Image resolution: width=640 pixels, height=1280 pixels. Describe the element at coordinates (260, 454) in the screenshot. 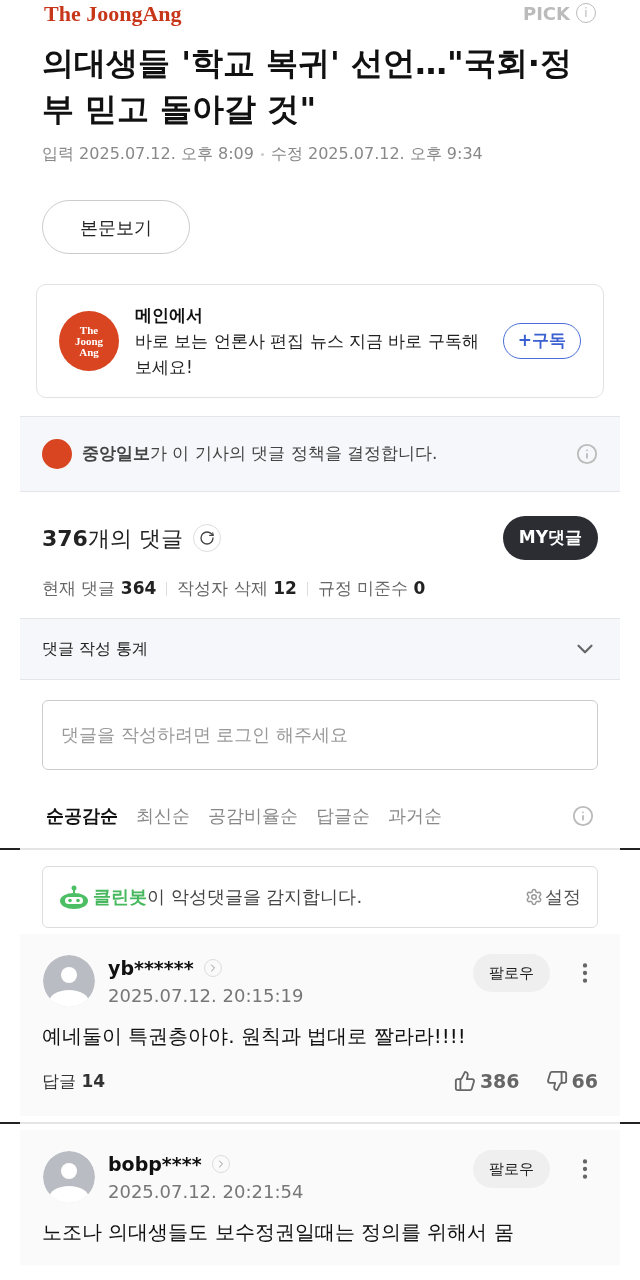

I see `policy-text: 중앙일보가 이 기사의 댓글 정책을 결정합니다.` at that location.